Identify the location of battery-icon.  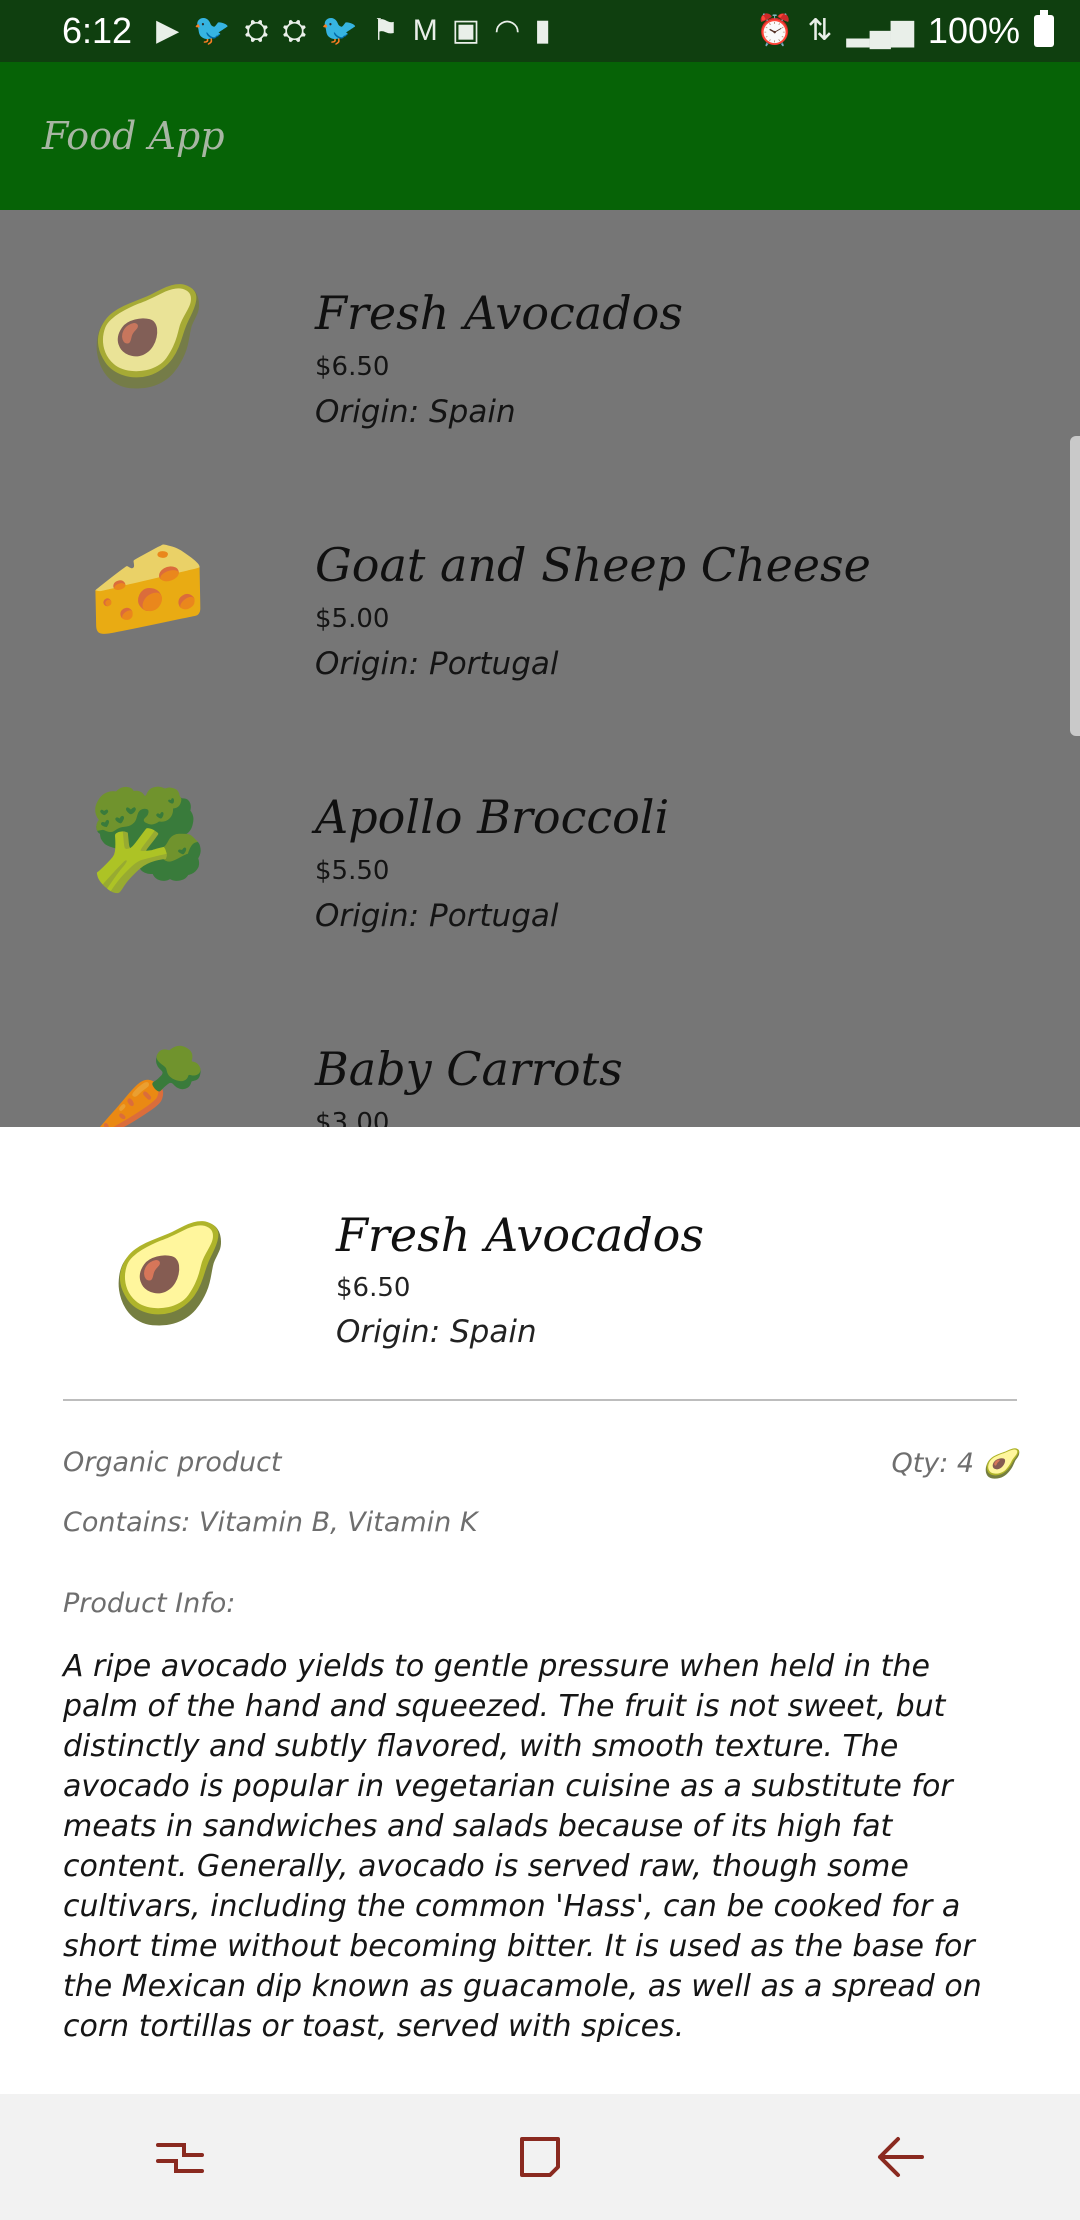
(1044, 28).